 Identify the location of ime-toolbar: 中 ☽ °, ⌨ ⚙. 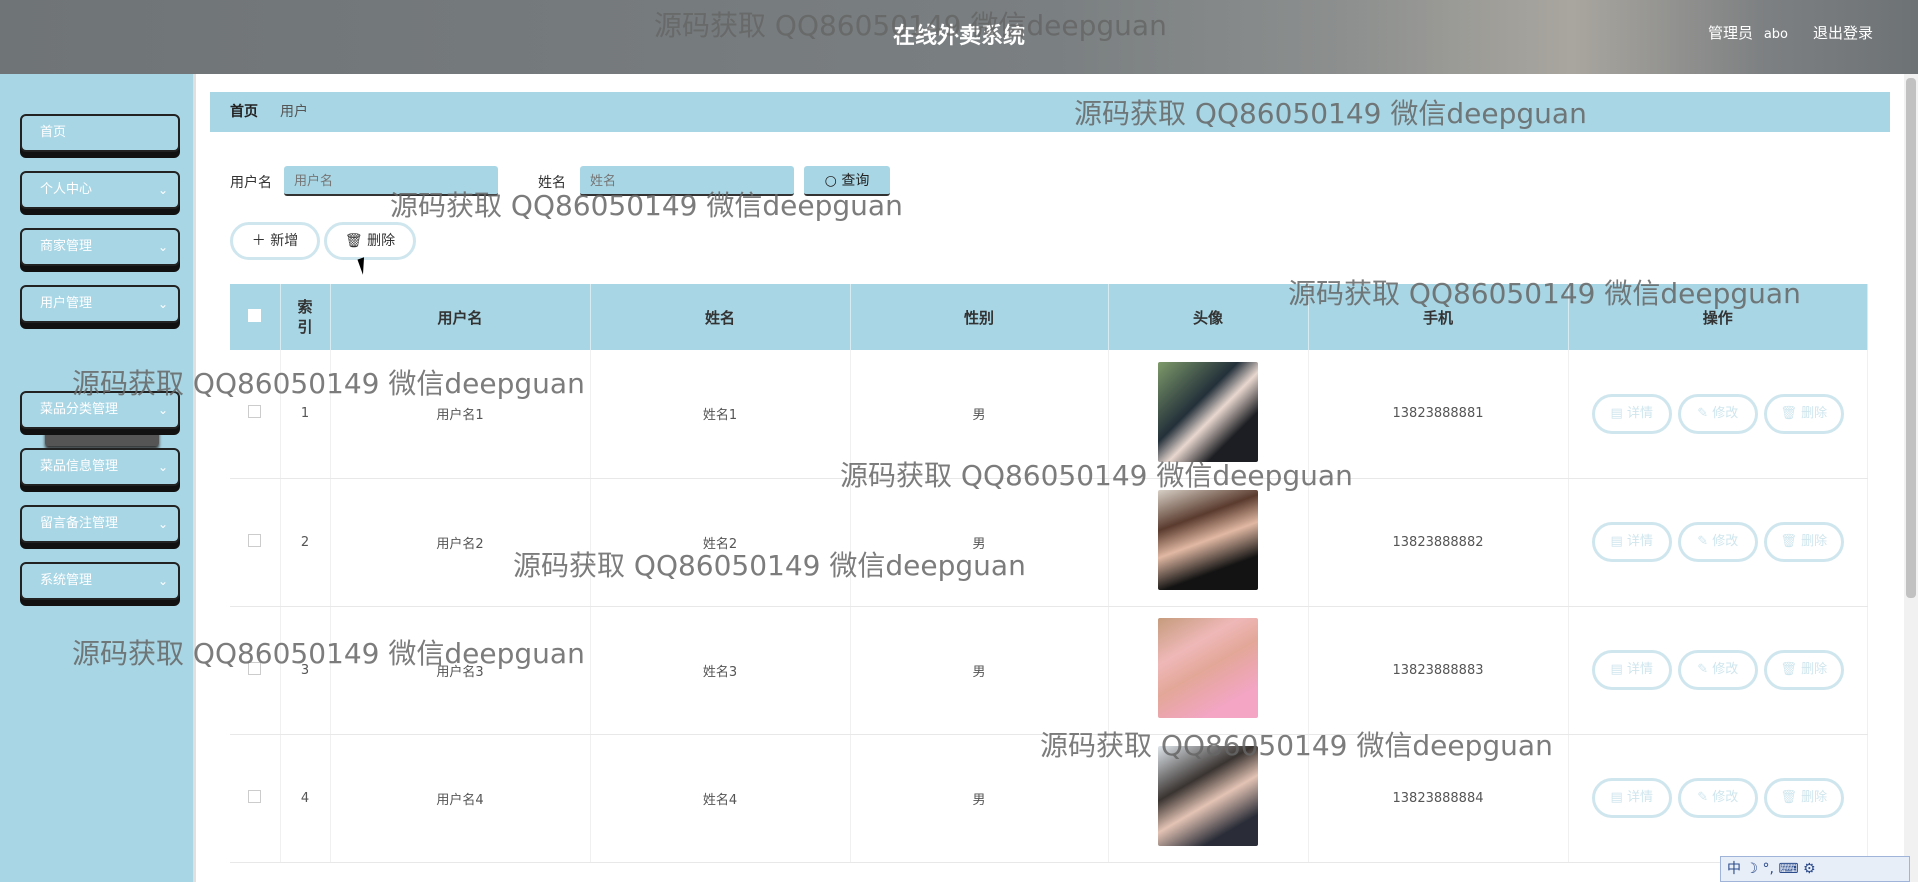
(1815, 869).